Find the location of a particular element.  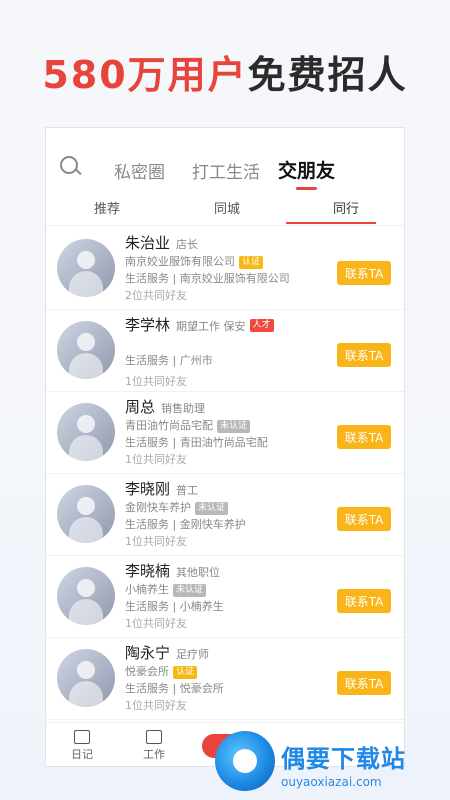

subtab-recommend: 推荐 is located at coordinates (107, 207).